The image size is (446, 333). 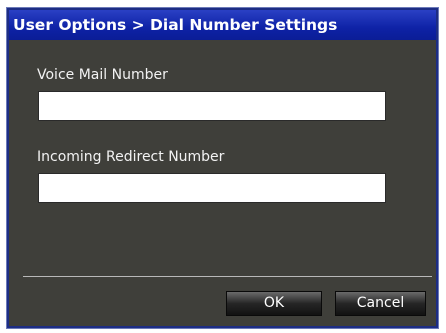 What do you see at coordinates (274, 303) in the screenshot?
I see `ok-button: OK` at bounding box center [274, 303].